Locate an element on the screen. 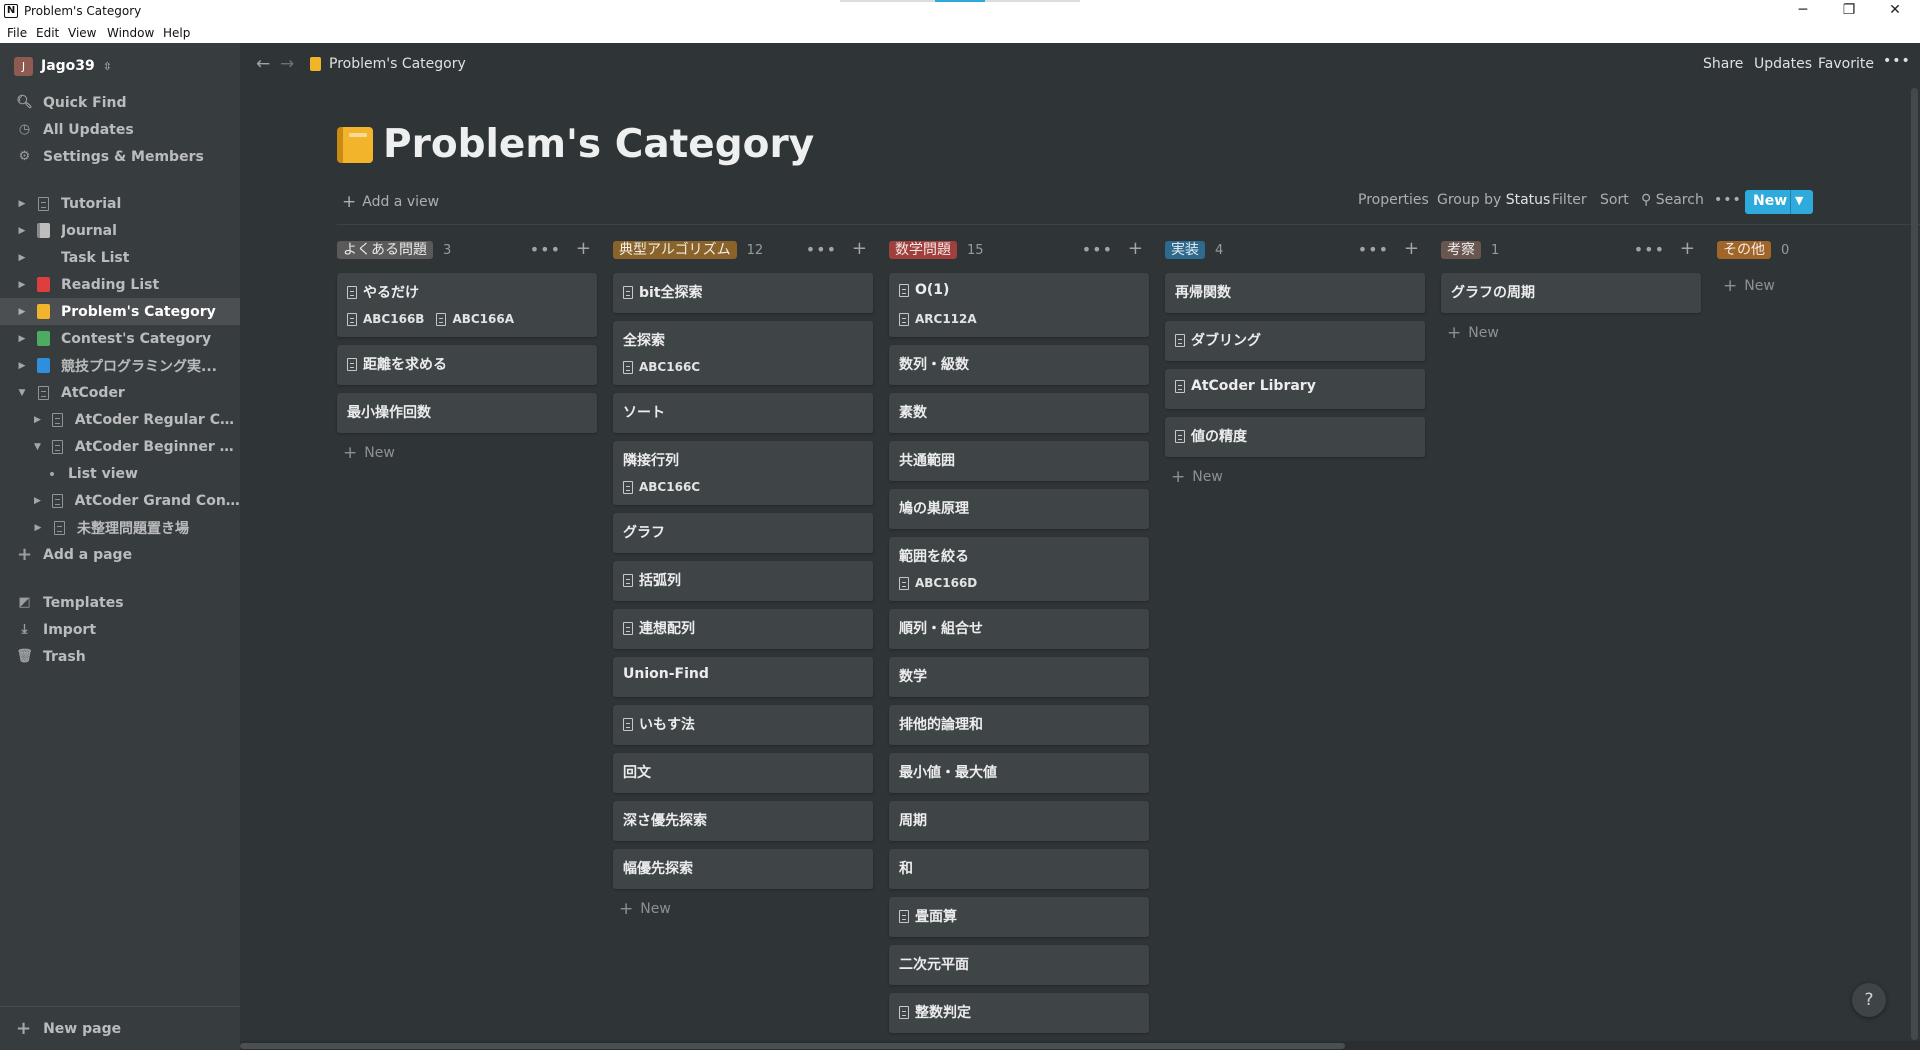 This screenshot has width=1920, height=1050. add-view-button: + Add a view is located at coordinates (390, 202).